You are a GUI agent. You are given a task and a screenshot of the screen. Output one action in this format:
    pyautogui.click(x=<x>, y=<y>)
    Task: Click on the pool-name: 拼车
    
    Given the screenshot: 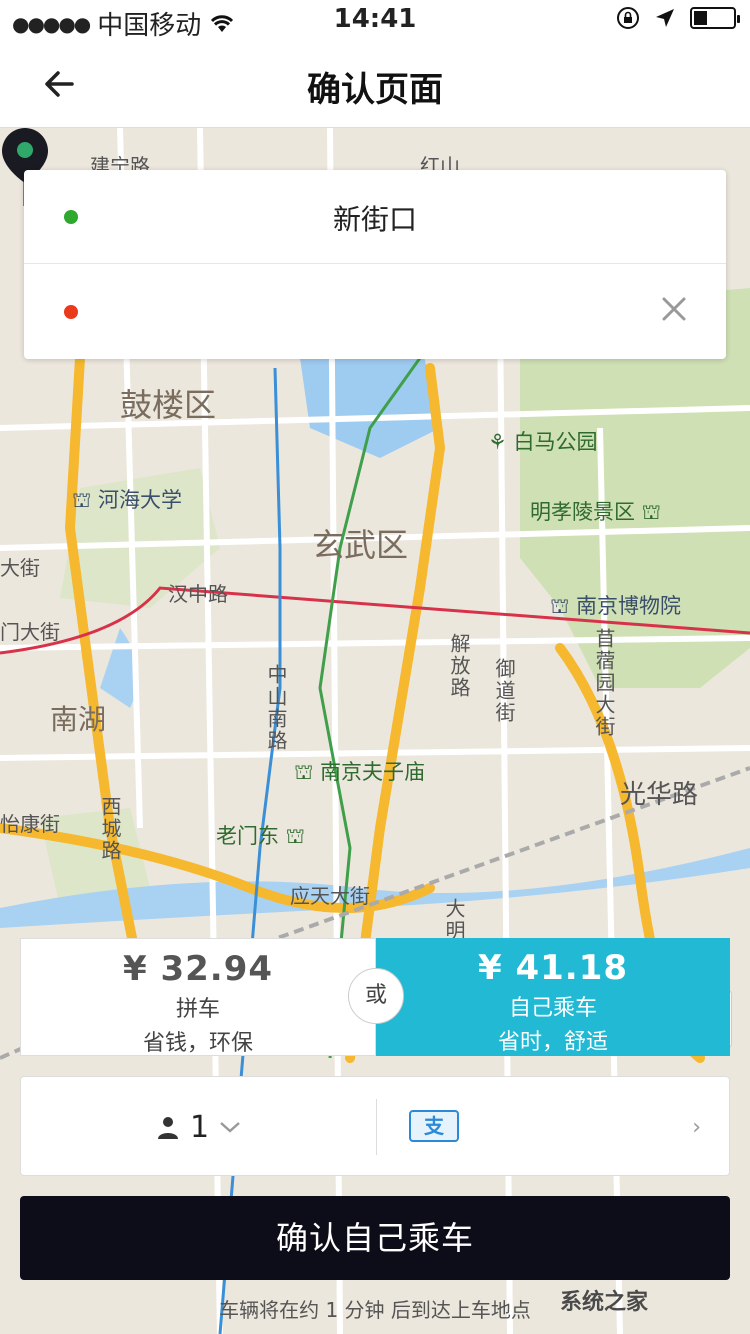 What is the action you would take?
    pyautogui.click(x=197, y=1009)
    